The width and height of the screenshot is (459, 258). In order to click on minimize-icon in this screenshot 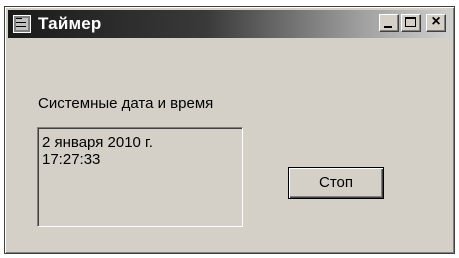, I will do `click(388, 27)`.